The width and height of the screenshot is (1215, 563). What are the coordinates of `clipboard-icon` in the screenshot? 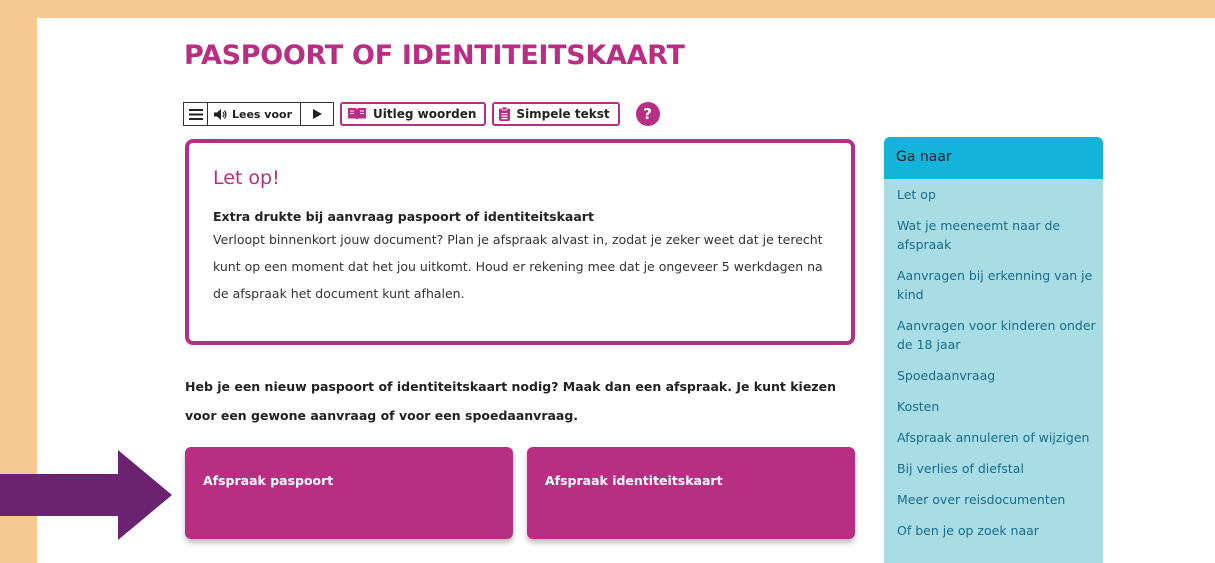 It's located at (505, 114).